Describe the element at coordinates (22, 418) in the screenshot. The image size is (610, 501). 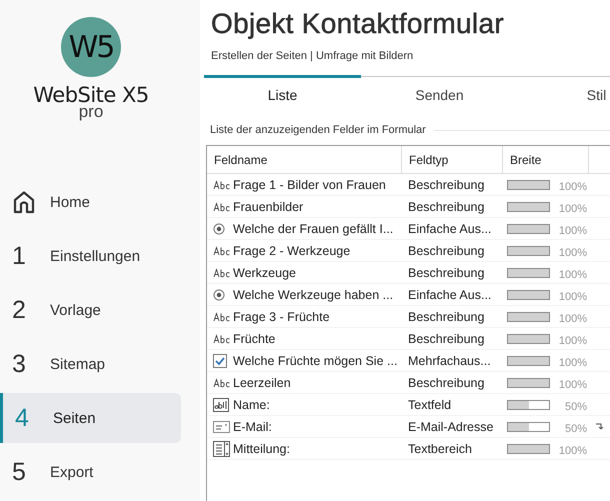
I see `step-number: 4` at that location.